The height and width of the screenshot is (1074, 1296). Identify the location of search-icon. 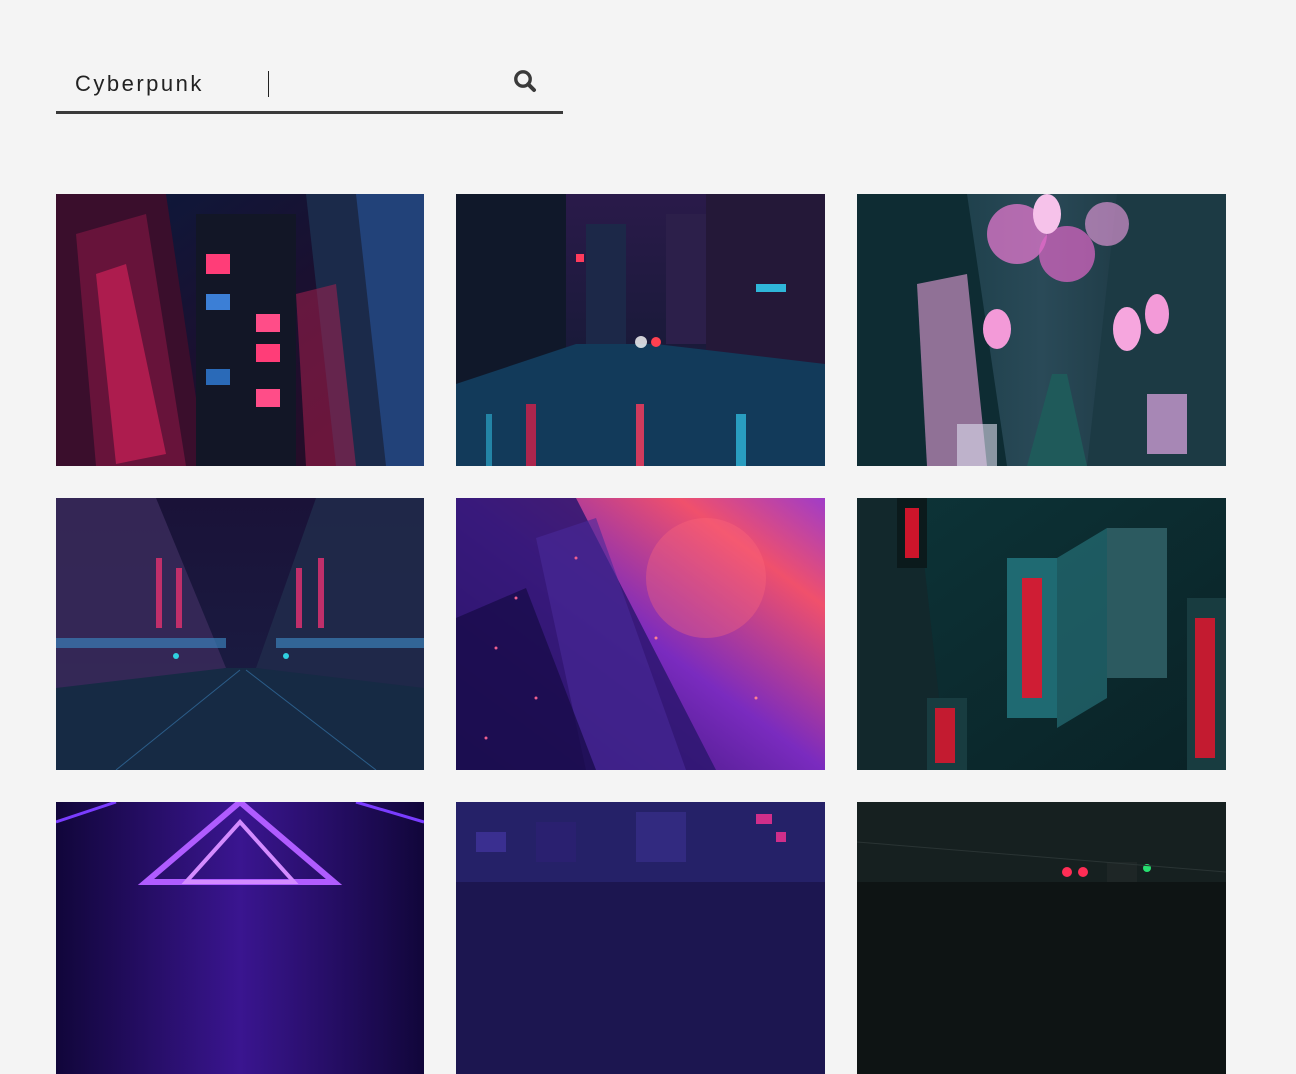
(526, 82).